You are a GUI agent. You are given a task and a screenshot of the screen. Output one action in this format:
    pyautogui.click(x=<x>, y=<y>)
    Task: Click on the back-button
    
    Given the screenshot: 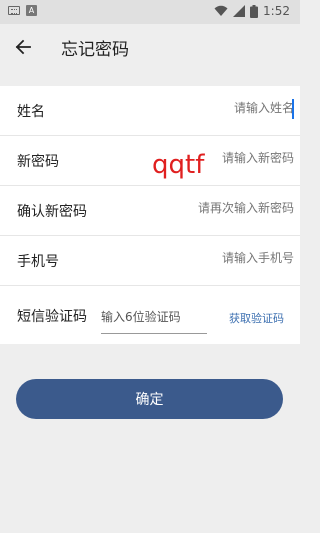 What is the action you would take?
    pyautogui.click(x=23, y=47)
    